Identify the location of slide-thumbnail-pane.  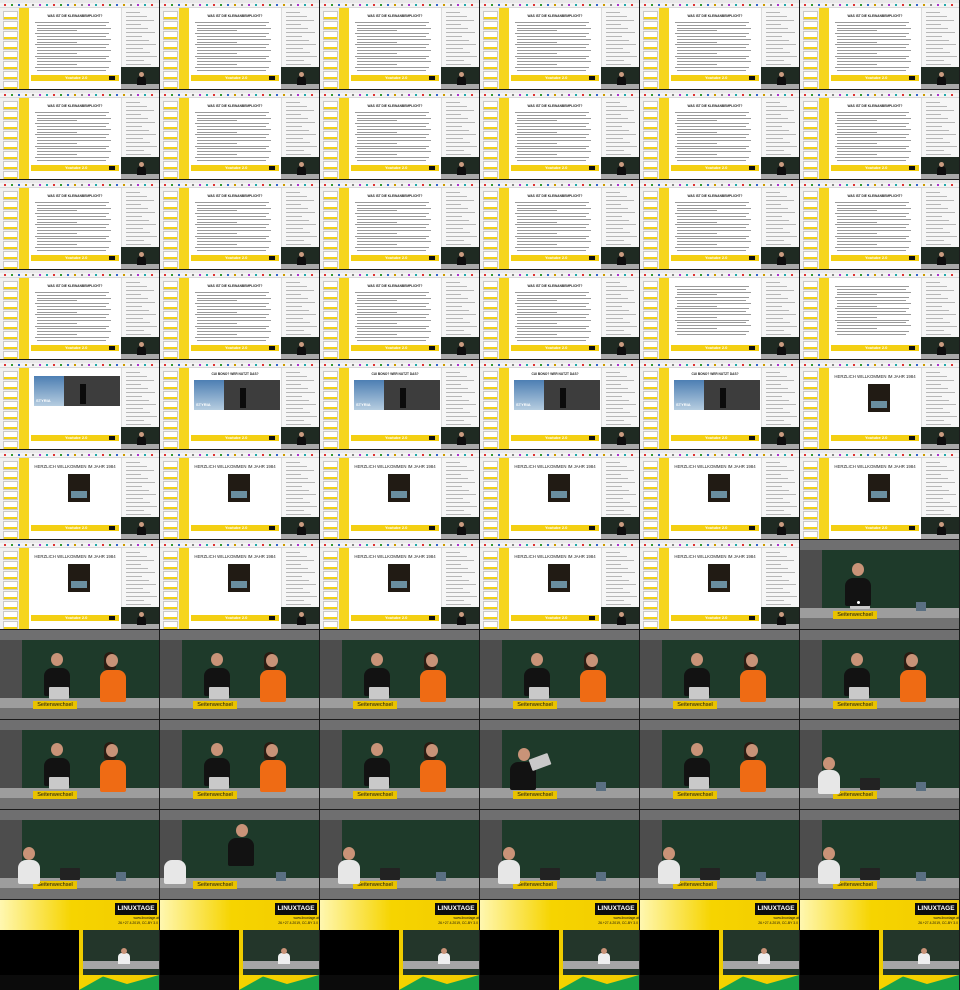
(490, 318).